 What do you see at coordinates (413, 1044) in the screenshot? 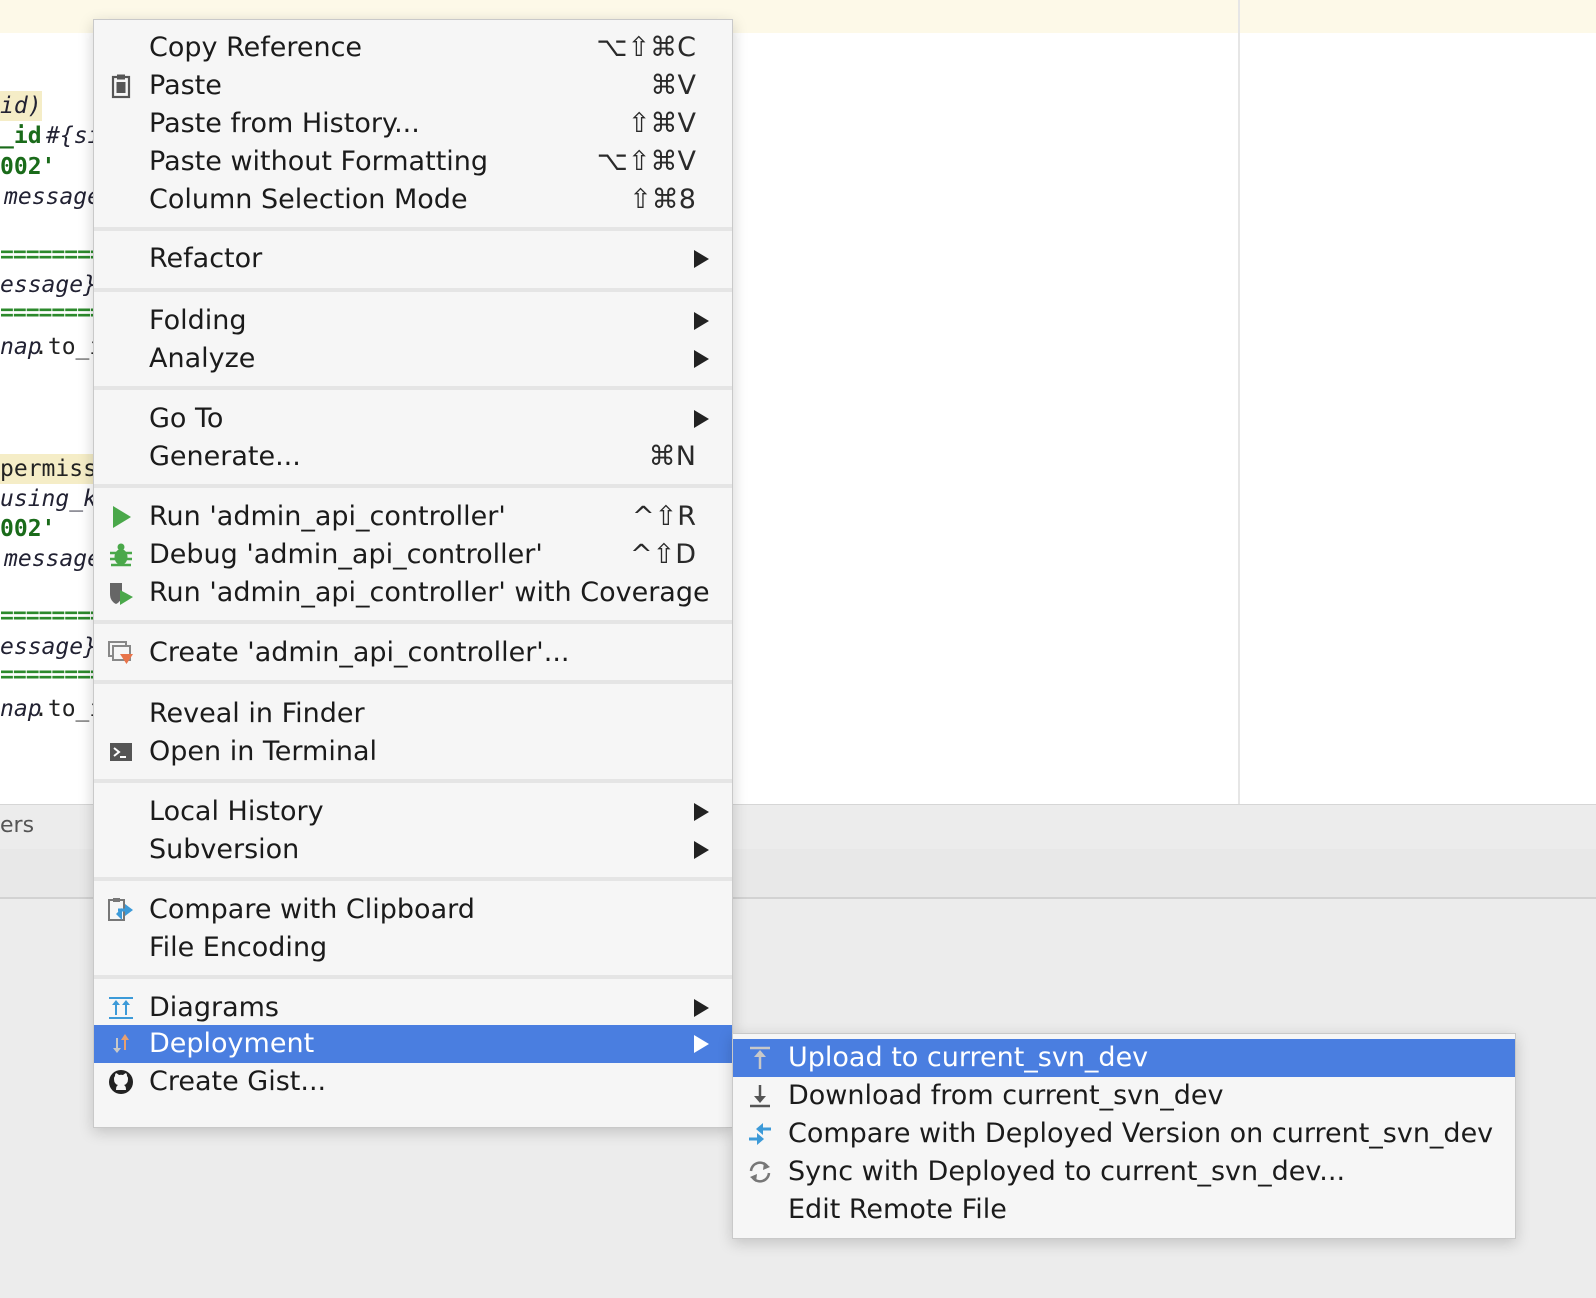
I see `menu-item-deployment: Deployment` at bounding box center [413, 1044].